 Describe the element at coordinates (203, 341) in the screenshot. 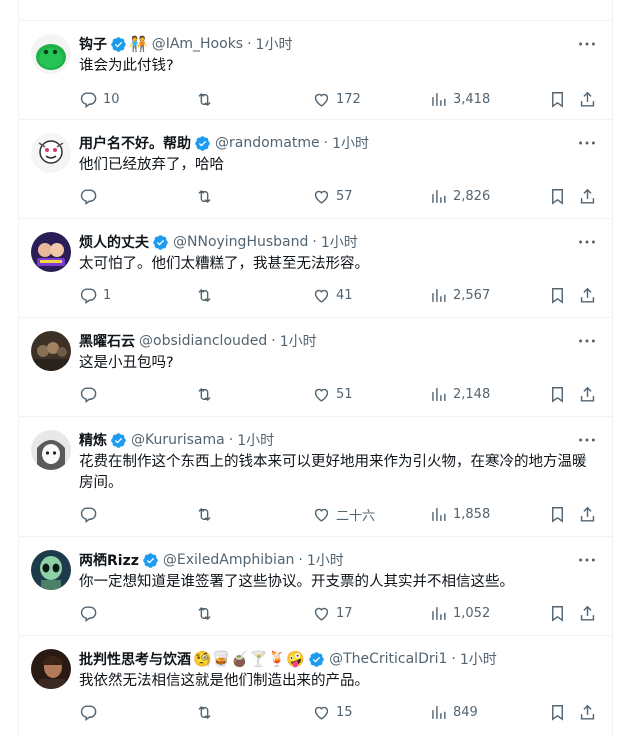

I see `handle: @obsidianclouded` at that location.